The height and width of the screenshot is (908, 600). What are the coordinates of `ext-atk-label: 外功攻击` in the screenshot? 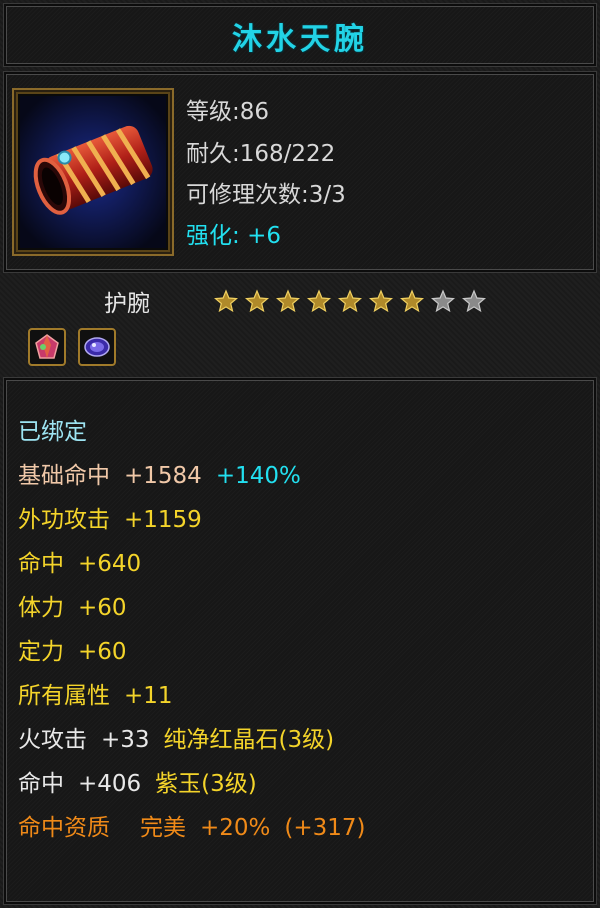 It's located at (64, 520).